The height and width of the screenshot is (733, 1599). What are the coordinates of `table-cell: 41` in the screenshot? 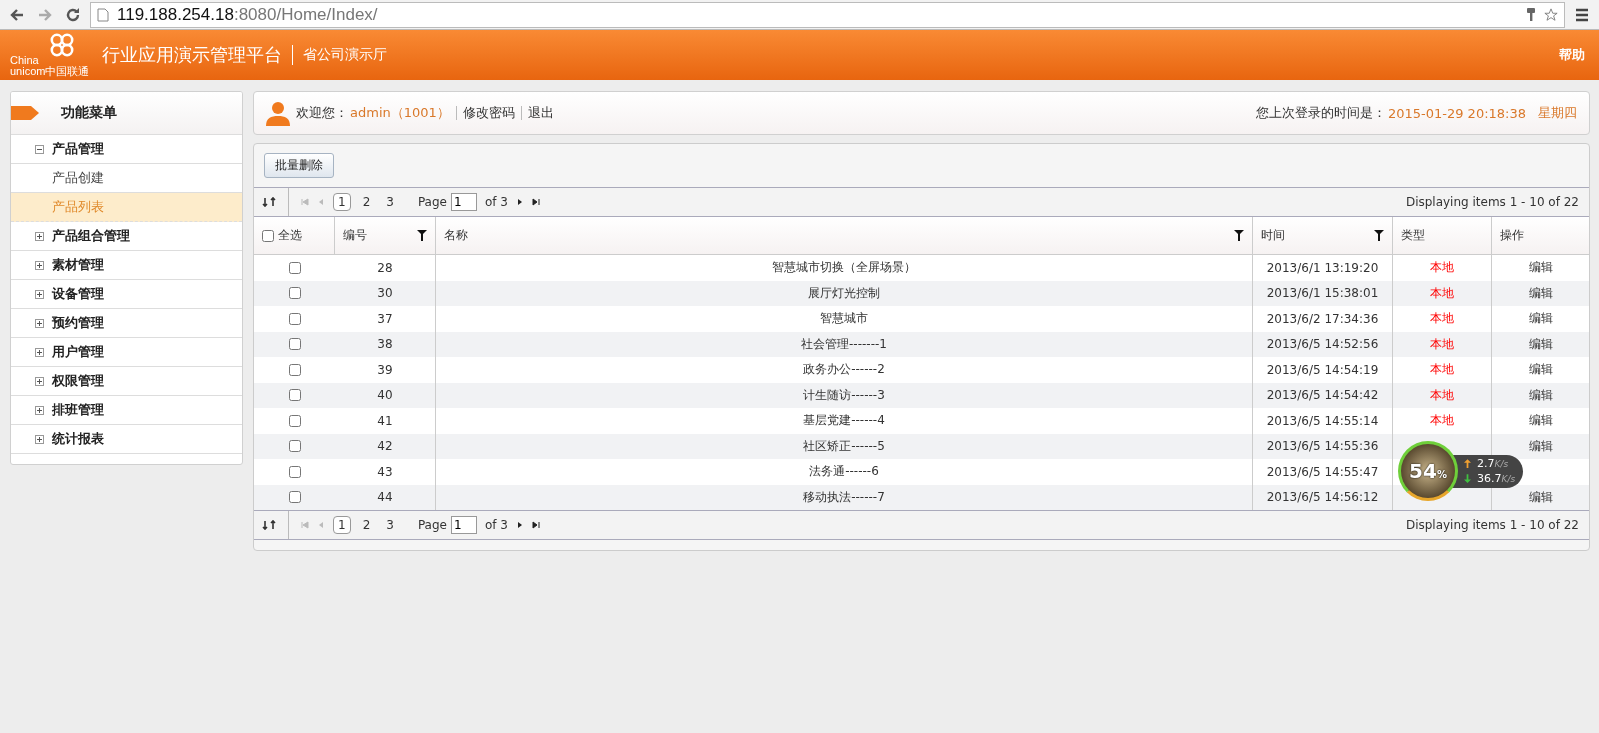 It's located at (385, 420).